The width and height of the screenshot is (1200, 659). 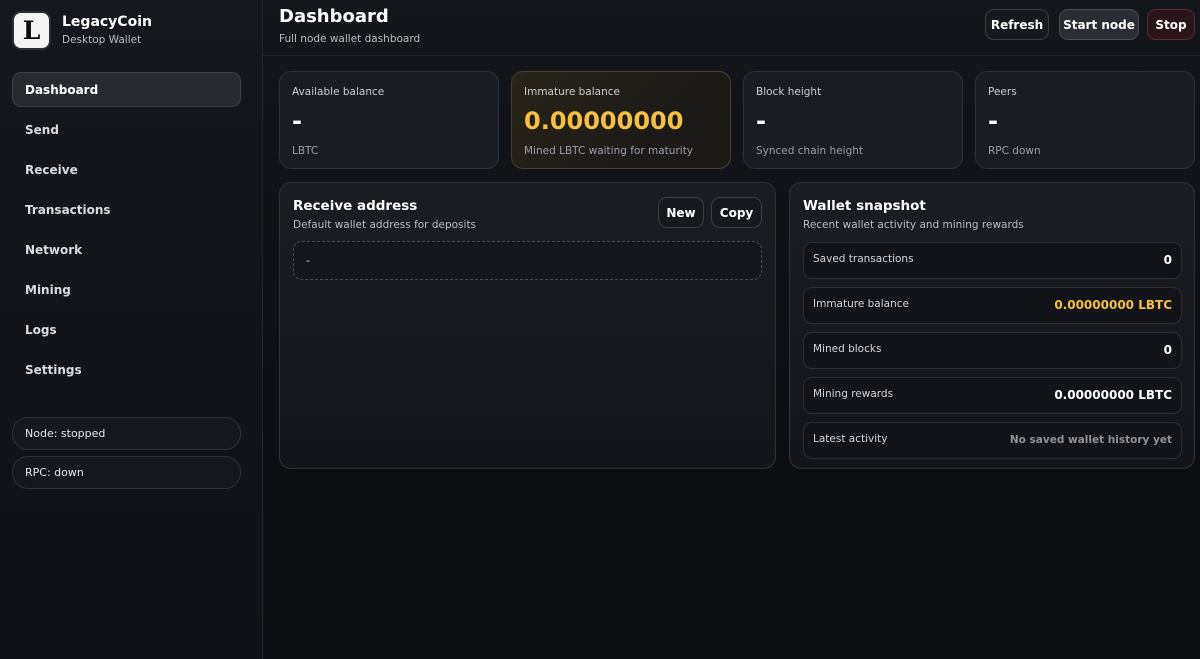 What do you see at coordinates (1085, 120) in the screenshot?
I see `peers-card: Peers - RPC down` at bounding box center [1085, 120].